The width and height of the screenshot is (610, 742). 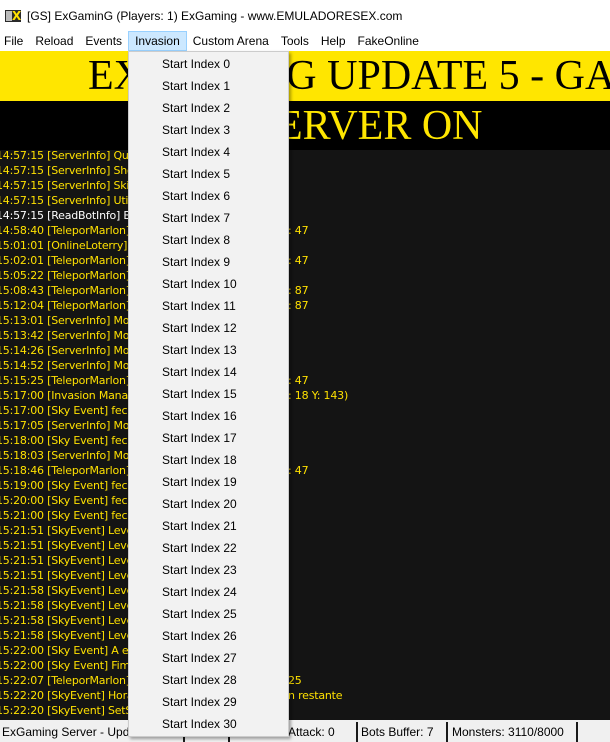 I want to click on menu-item-start-index-21: Start Index 21, so click(x=208, y=526).